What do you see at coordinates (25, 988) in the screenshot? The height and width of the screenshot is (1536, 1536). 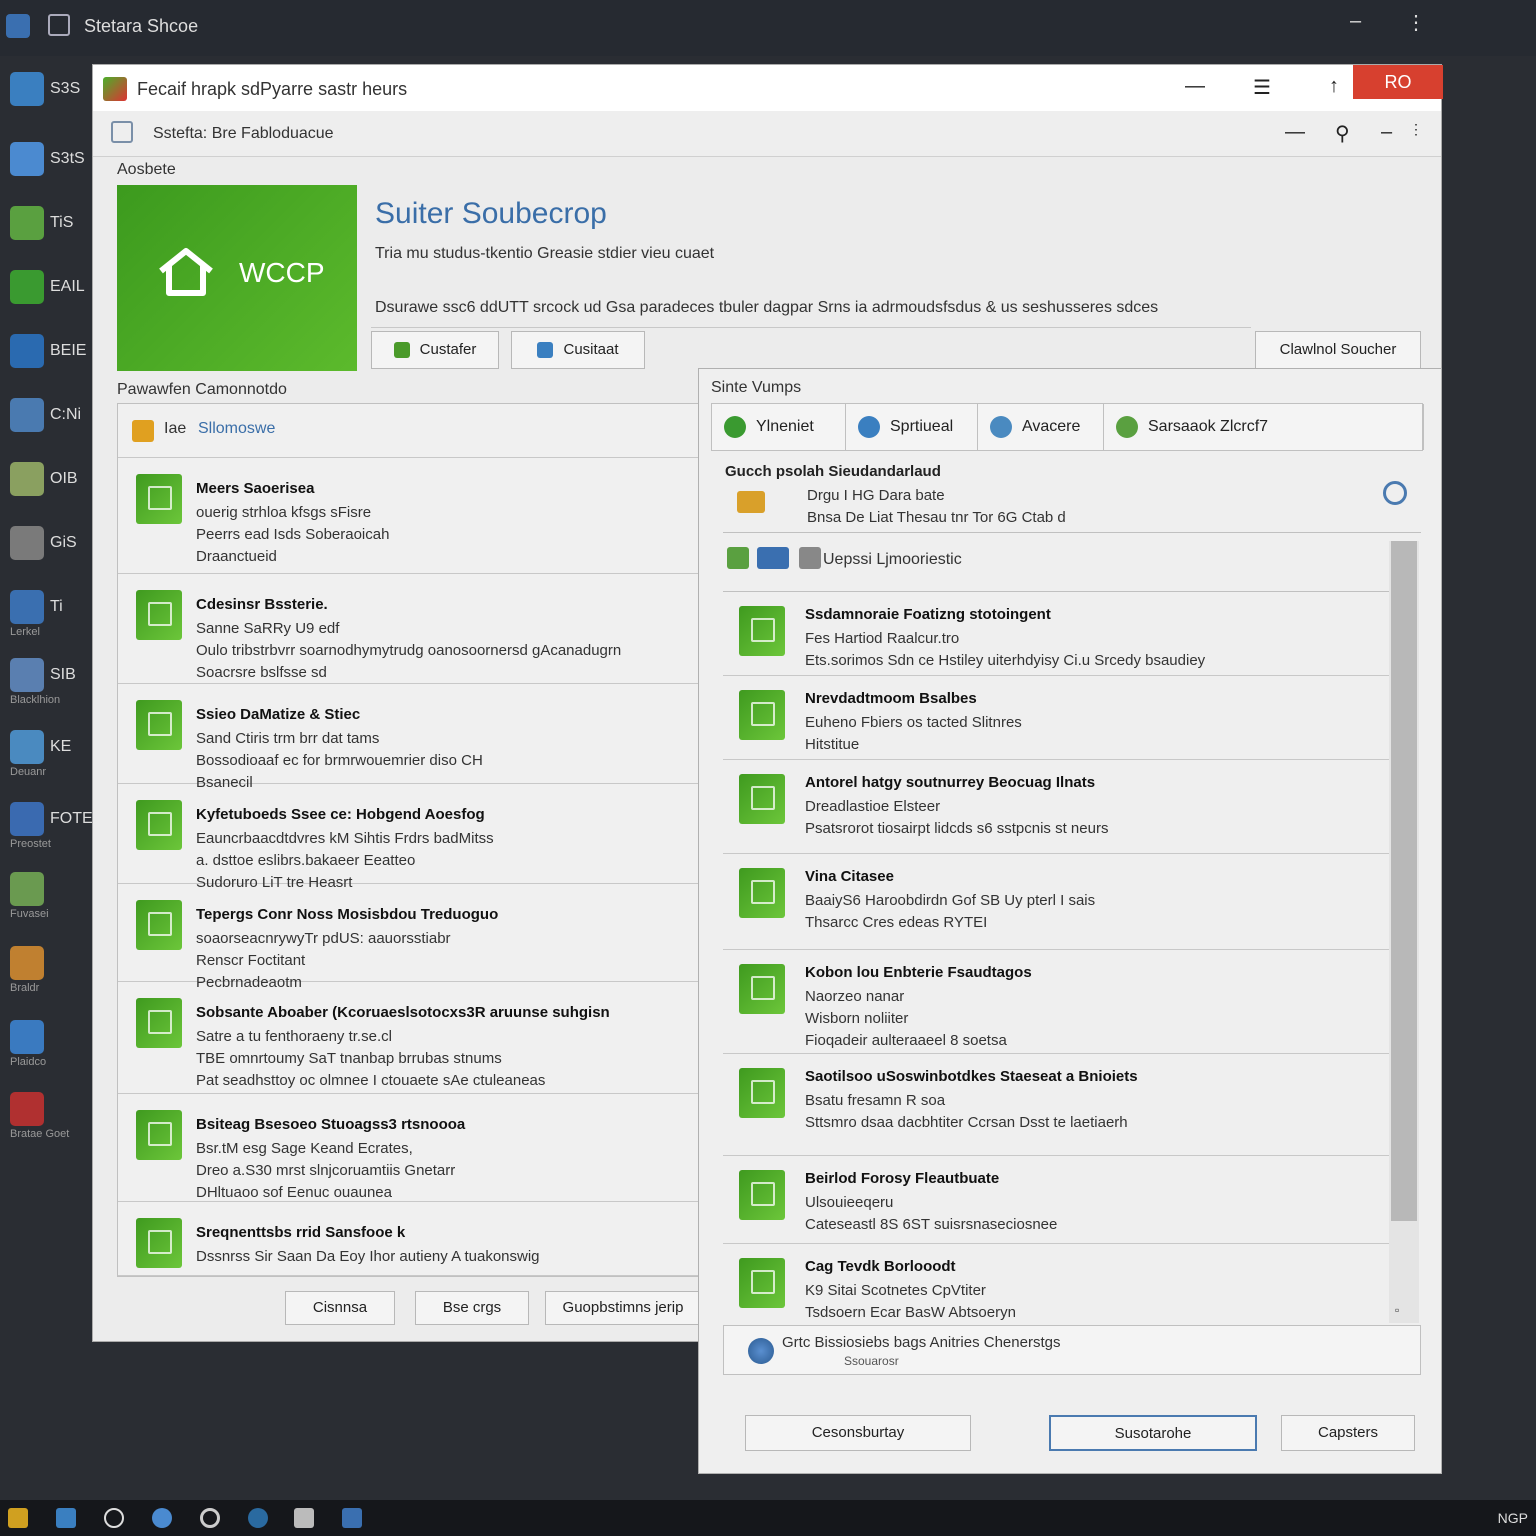 I see `desktop-icon-sublabel: Braldr` at bounding box center [25, 988].